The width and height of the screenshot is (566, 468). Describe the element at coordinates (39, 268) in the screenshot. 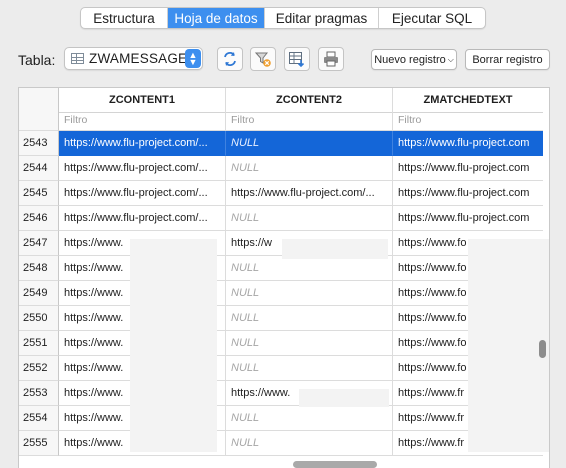

I see `row-number: 2548` at that location.